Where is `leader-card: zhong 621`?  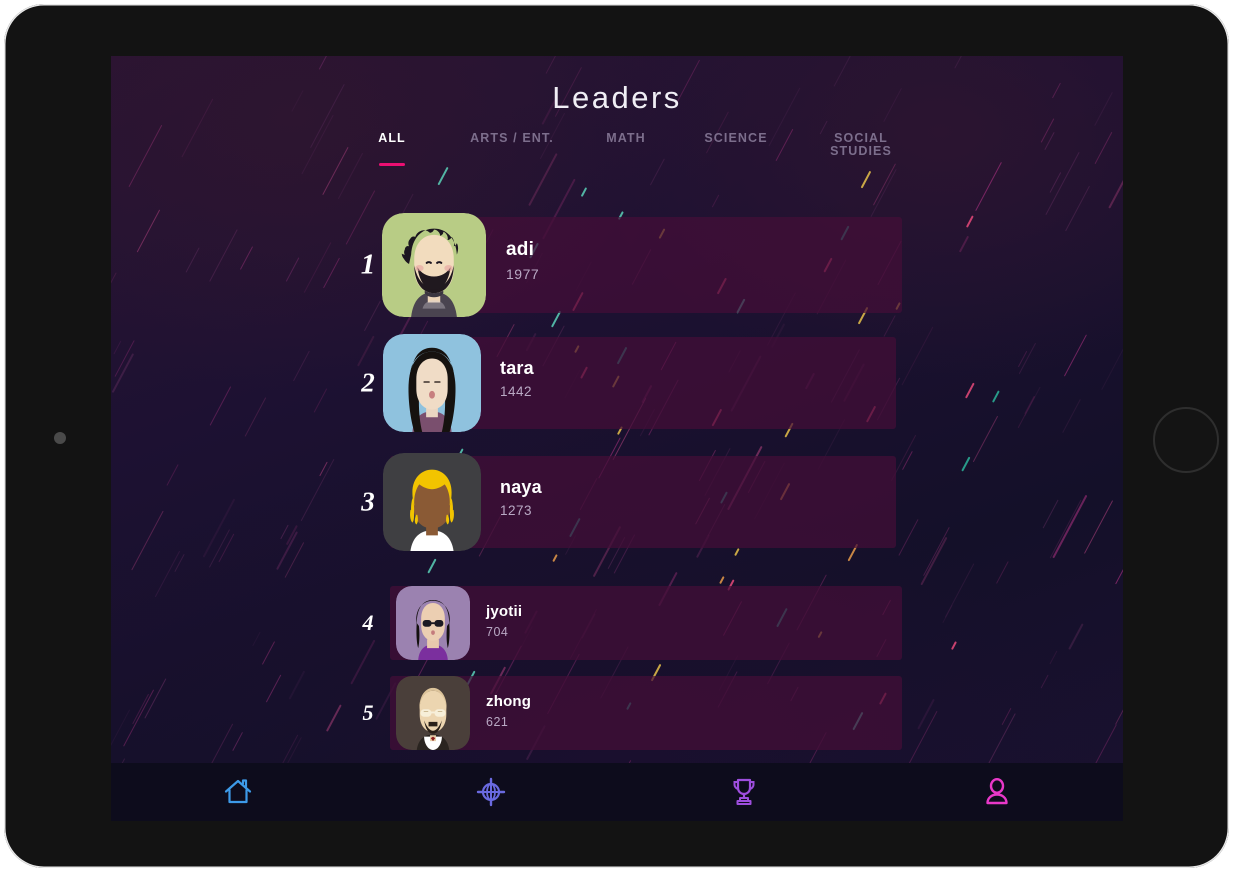
leader-card: zhong 621 is located at coordinates (646, 713).